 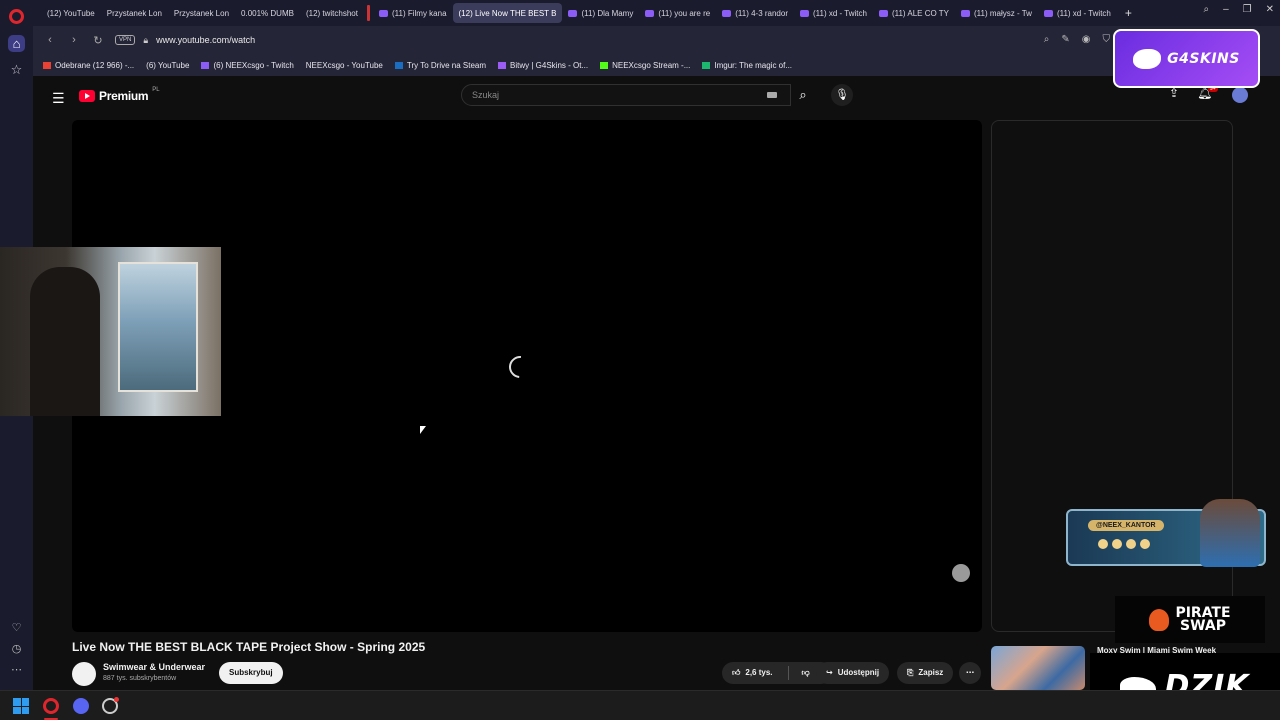 I want to click on g4skins-text: G4SKINS, so click(x=1203, y=58).